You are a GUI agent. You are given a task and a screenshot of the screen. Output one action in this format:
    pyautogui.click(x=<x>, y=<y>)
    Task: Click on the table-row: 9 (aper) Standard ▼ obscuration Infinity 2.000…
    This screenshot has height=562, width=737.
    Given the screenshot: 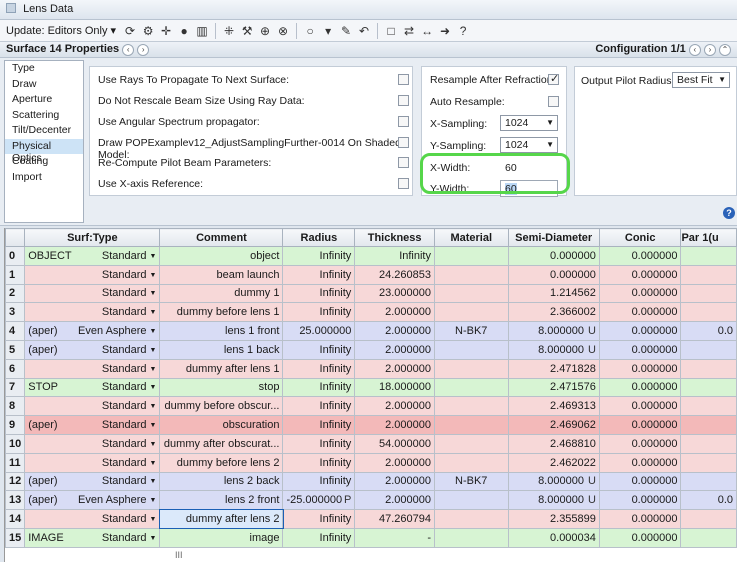 What is the action you would take?
    pyautogui.click(x=371, y=425)
    